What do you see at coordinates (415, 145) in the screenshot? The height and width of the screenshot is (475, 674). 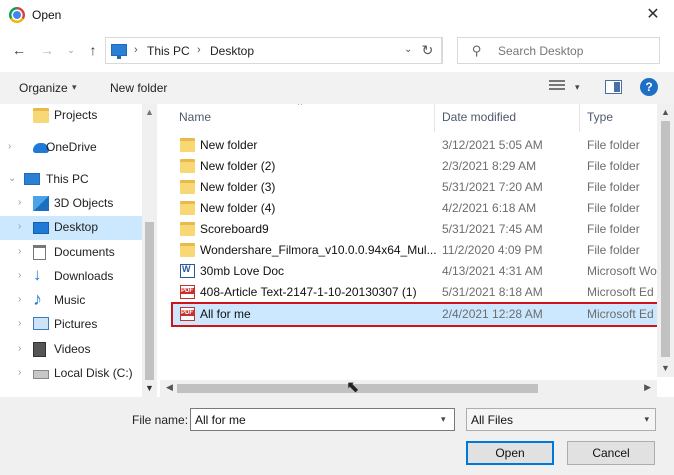 I see `file-row: New folder 3/12/2021 5:05 AM File folder` at bounding box center [415, 145].